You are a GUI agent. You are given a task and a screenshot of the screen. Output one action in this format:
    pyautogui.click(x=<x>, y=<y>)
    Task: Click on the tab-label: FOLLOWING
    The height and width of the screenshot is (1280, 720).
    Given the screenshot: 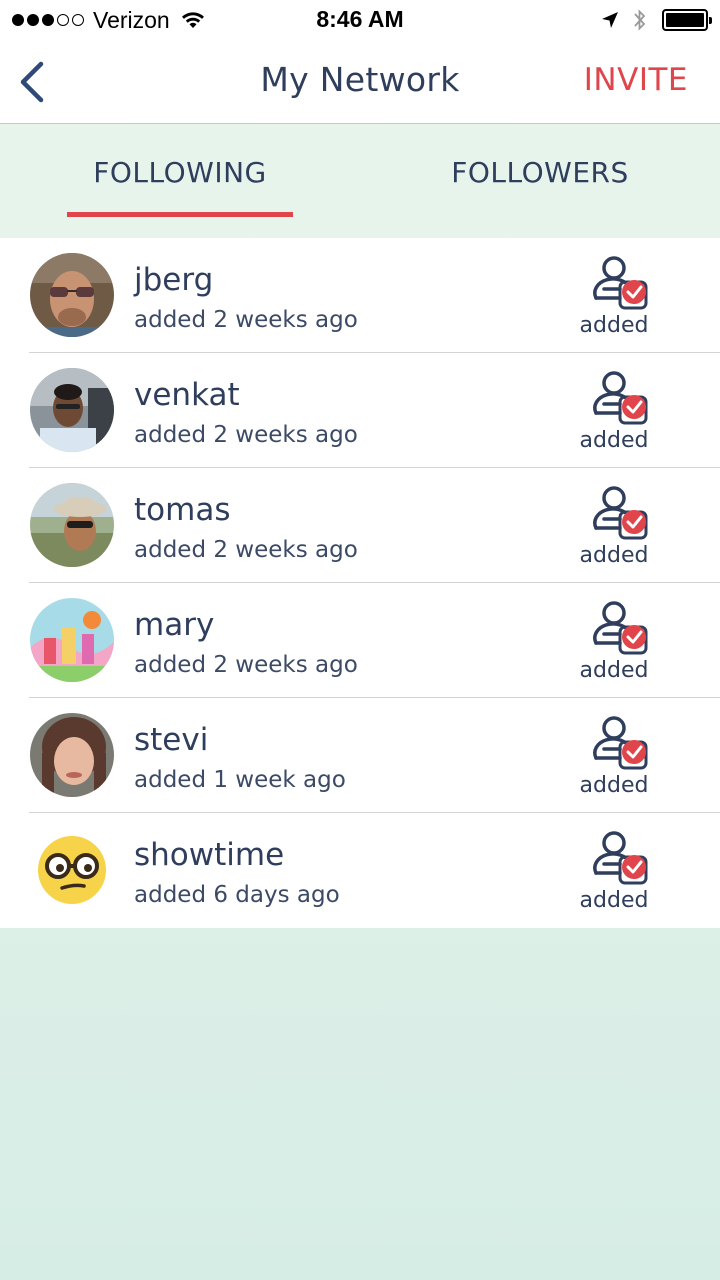 What is the action you would take?
    pyautogui.click(x=180, y=172)
    